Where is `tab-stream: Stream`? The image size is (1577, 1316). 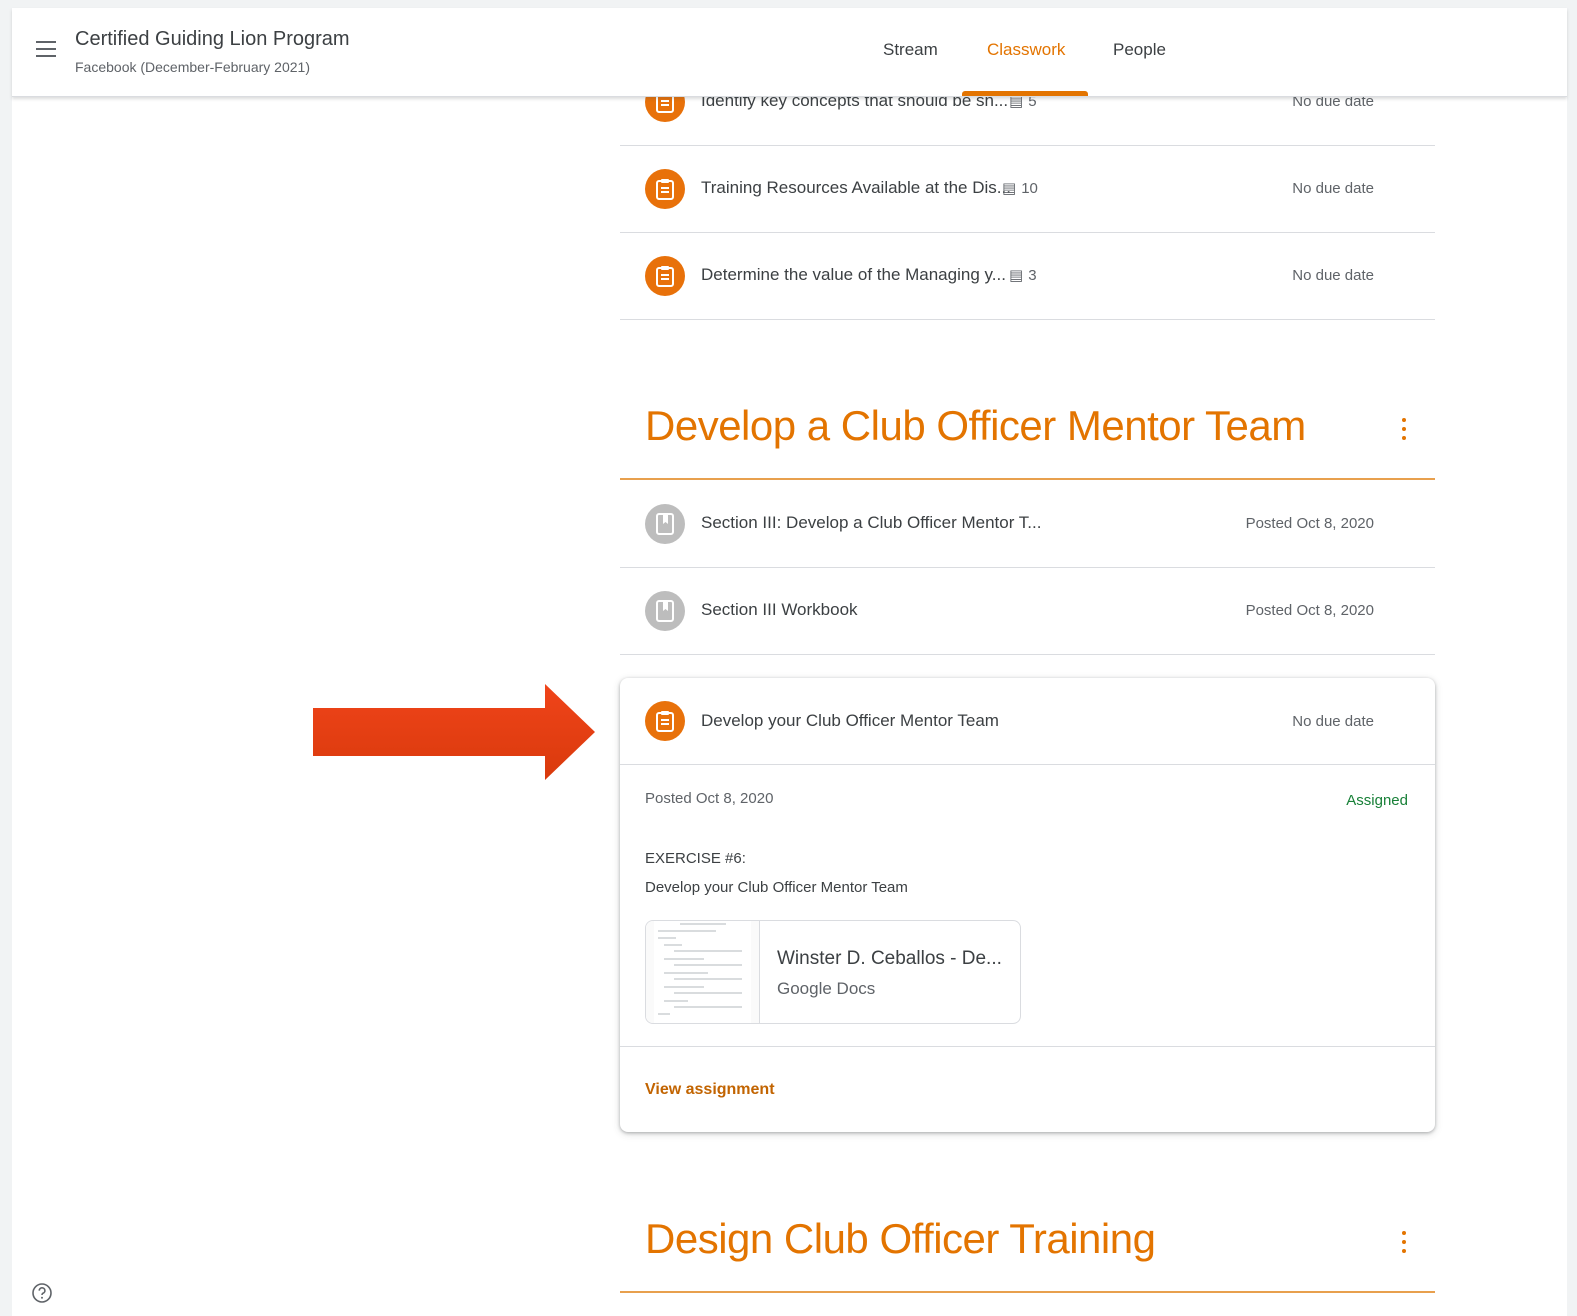
tab-stream: Stream is located at coordinates (910, 50).